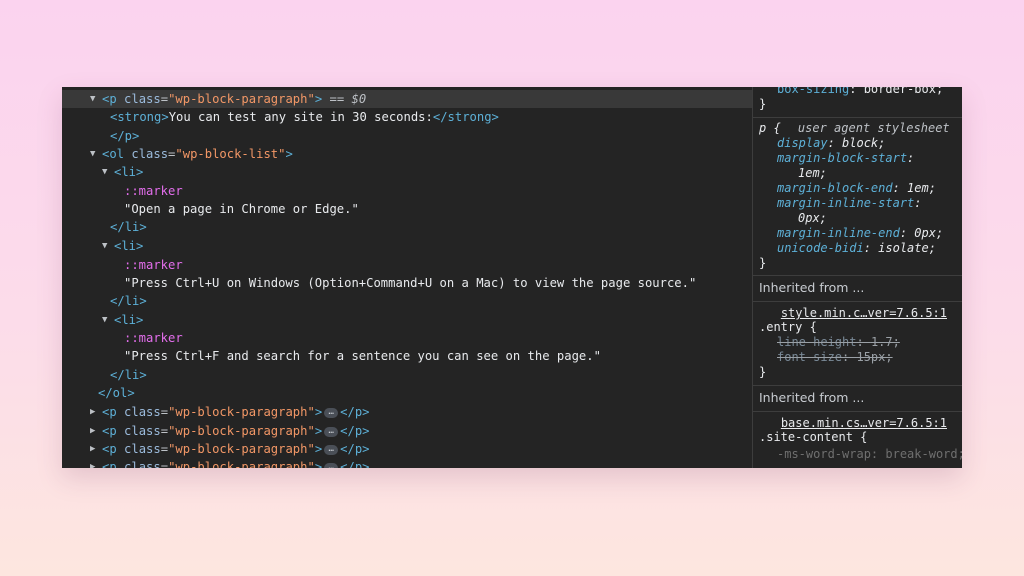 Image resolution: width=1024 pixels, height=576 pixels. Describe the element at coordinates (241, 209) in the screenshot. I see `text-node: "Open a page in Chrome or Edge."` at that location.